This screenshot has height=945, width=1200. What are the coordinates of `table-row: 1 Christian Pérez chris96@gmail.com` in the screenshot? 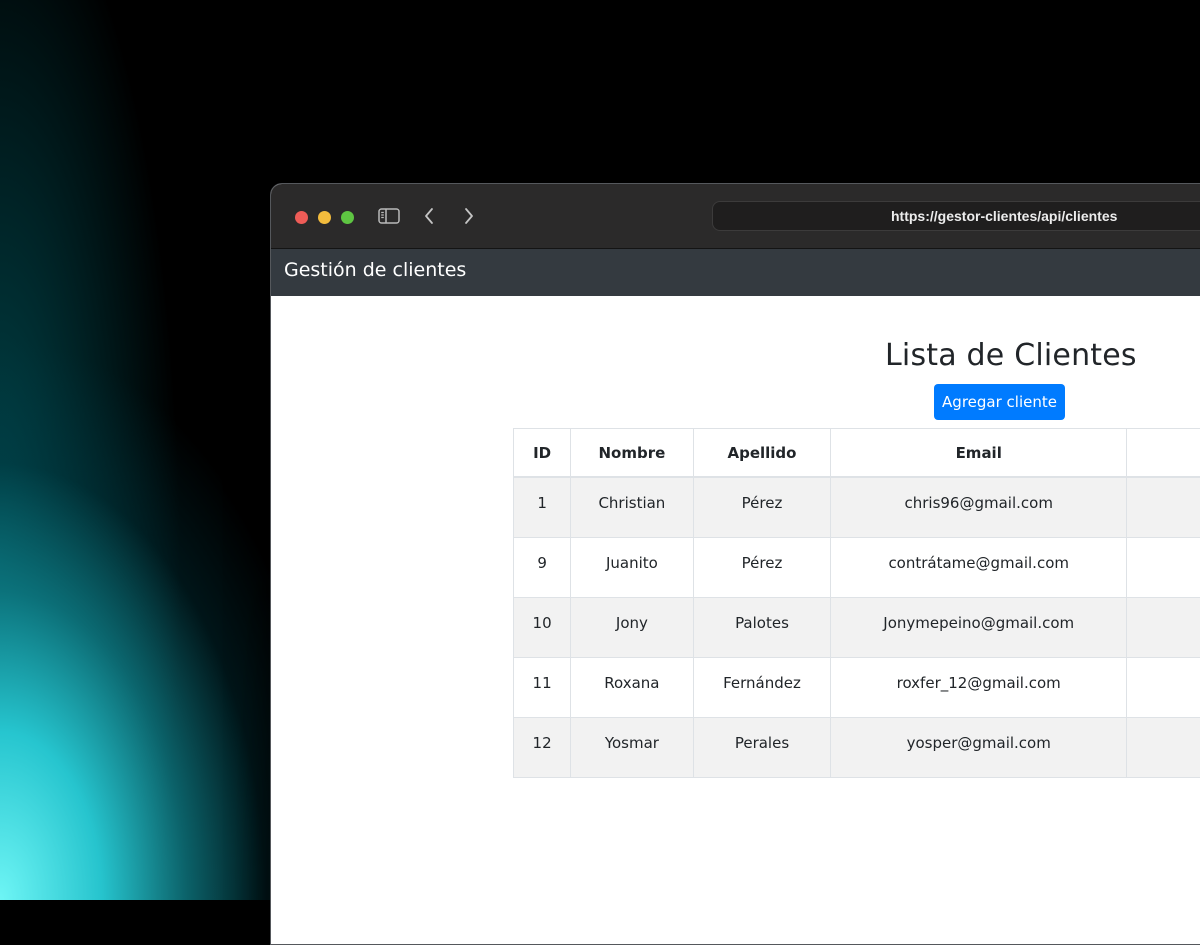 It's located at (857, 507).